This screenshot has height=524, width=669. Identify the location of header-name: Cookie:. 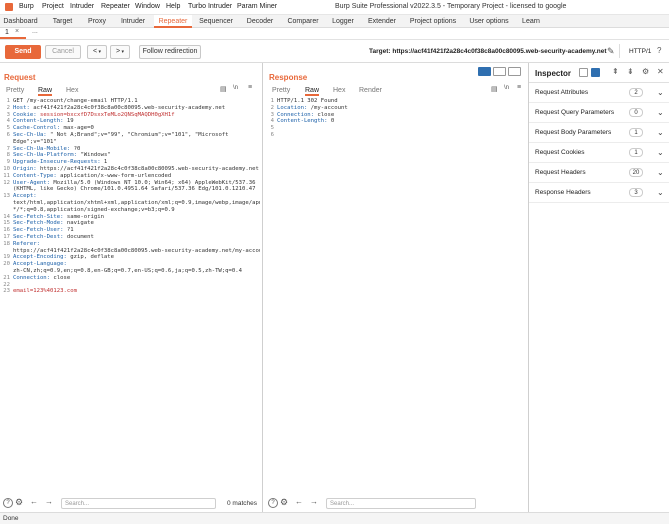
(25, 114).